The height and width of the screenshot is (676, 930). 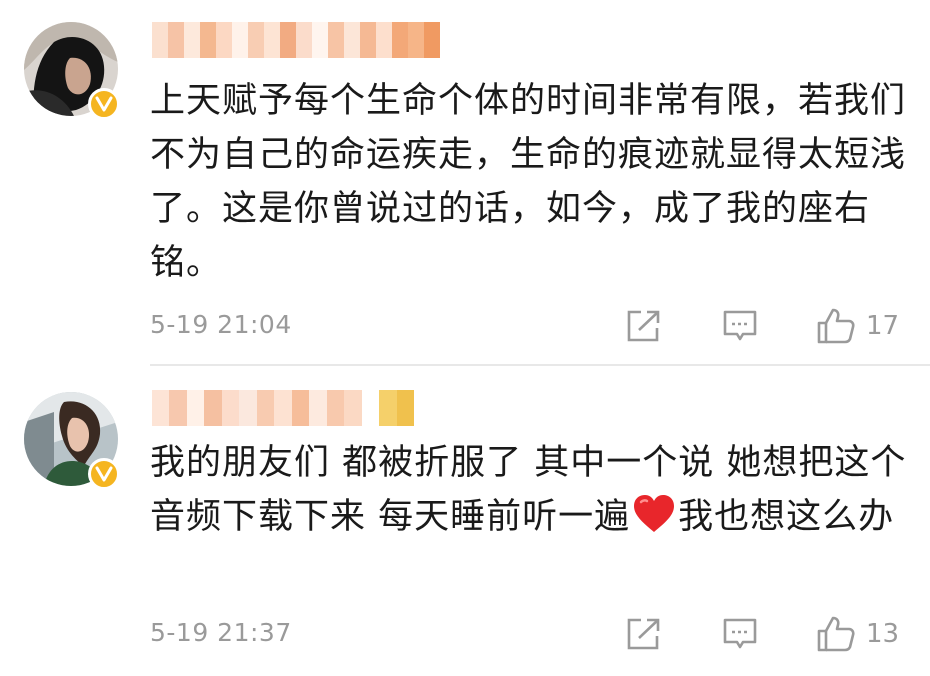 What do you see at coordinates (221, 632) in the screenshot?
I see `comment-time: 5-19 21:37` at bounding box center [221, 632].